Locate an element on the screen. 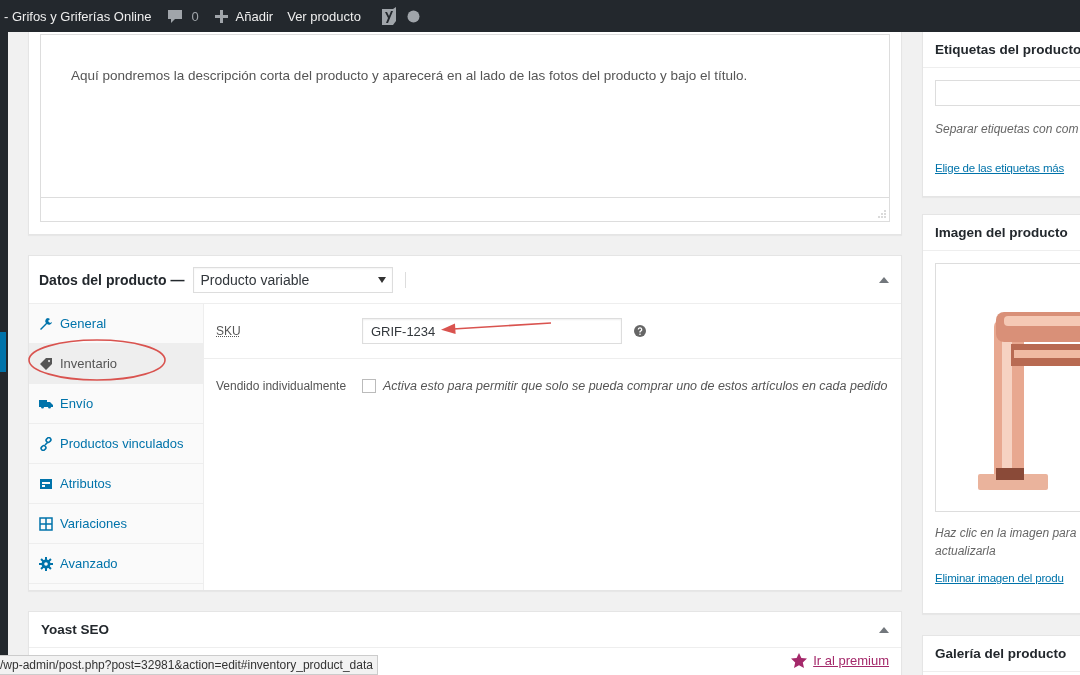  tag-icon is located at coordinates (46, 363).